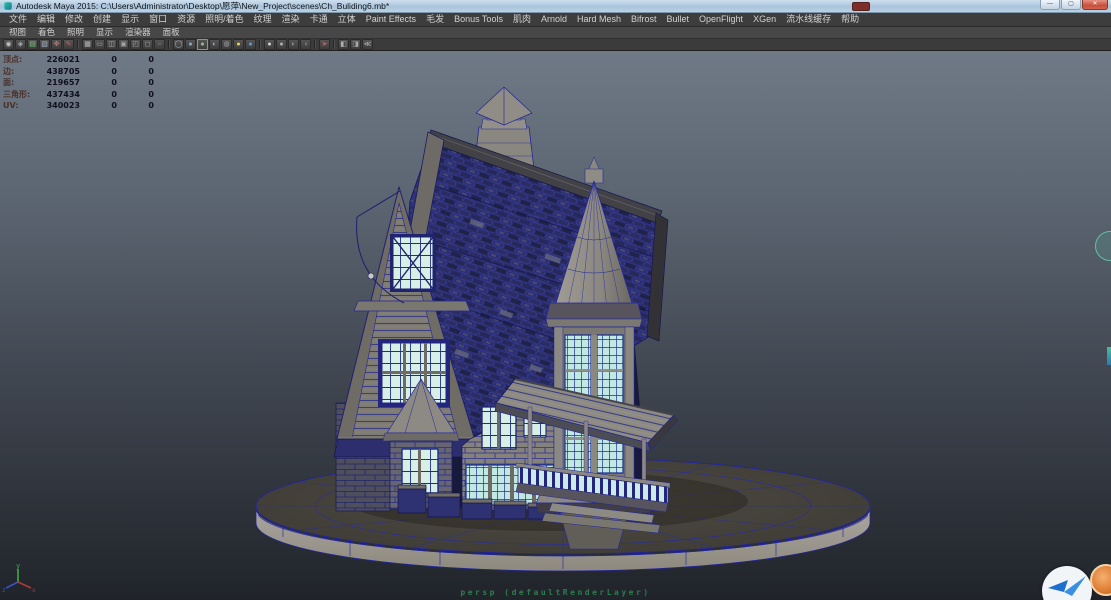 The image size is (1111, 600). What do you see at coordinates (305, 44) in the screenshot?
I see `no-light-icon: ◑` at bounding box center [305, 44].